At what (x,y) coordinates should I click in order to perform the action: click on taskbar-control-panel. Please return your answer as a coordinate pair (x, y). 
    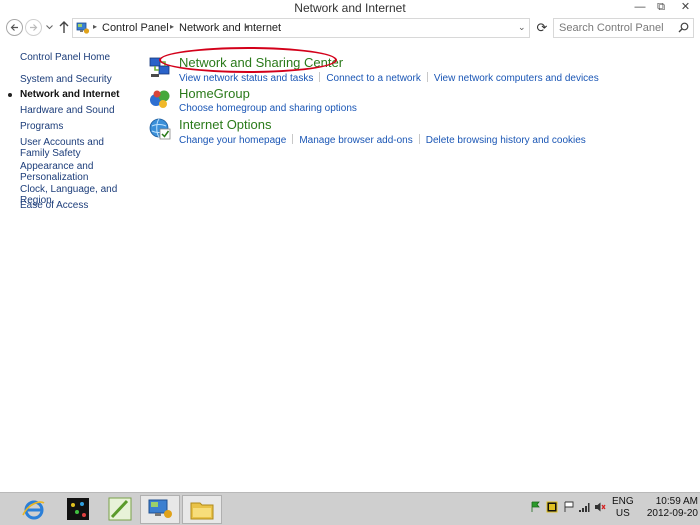
    Looking at the image, I should click on (160, 509).